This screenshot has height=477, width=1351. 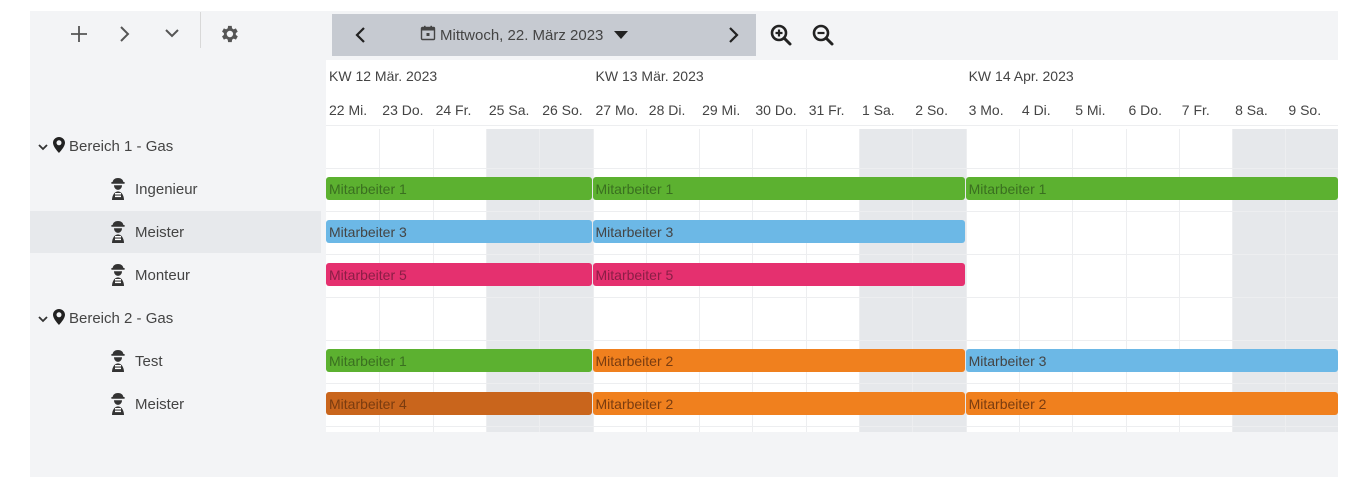 I want to click on day-label: 7 Fr., so click(x=1195, y=110).